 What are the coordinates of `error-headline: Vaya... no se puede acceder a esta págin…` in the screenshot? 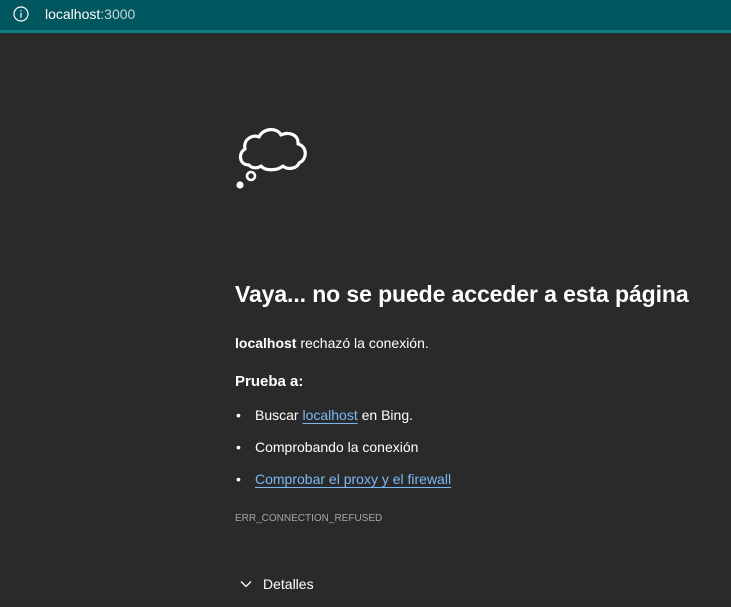 It's located at (462, 294).